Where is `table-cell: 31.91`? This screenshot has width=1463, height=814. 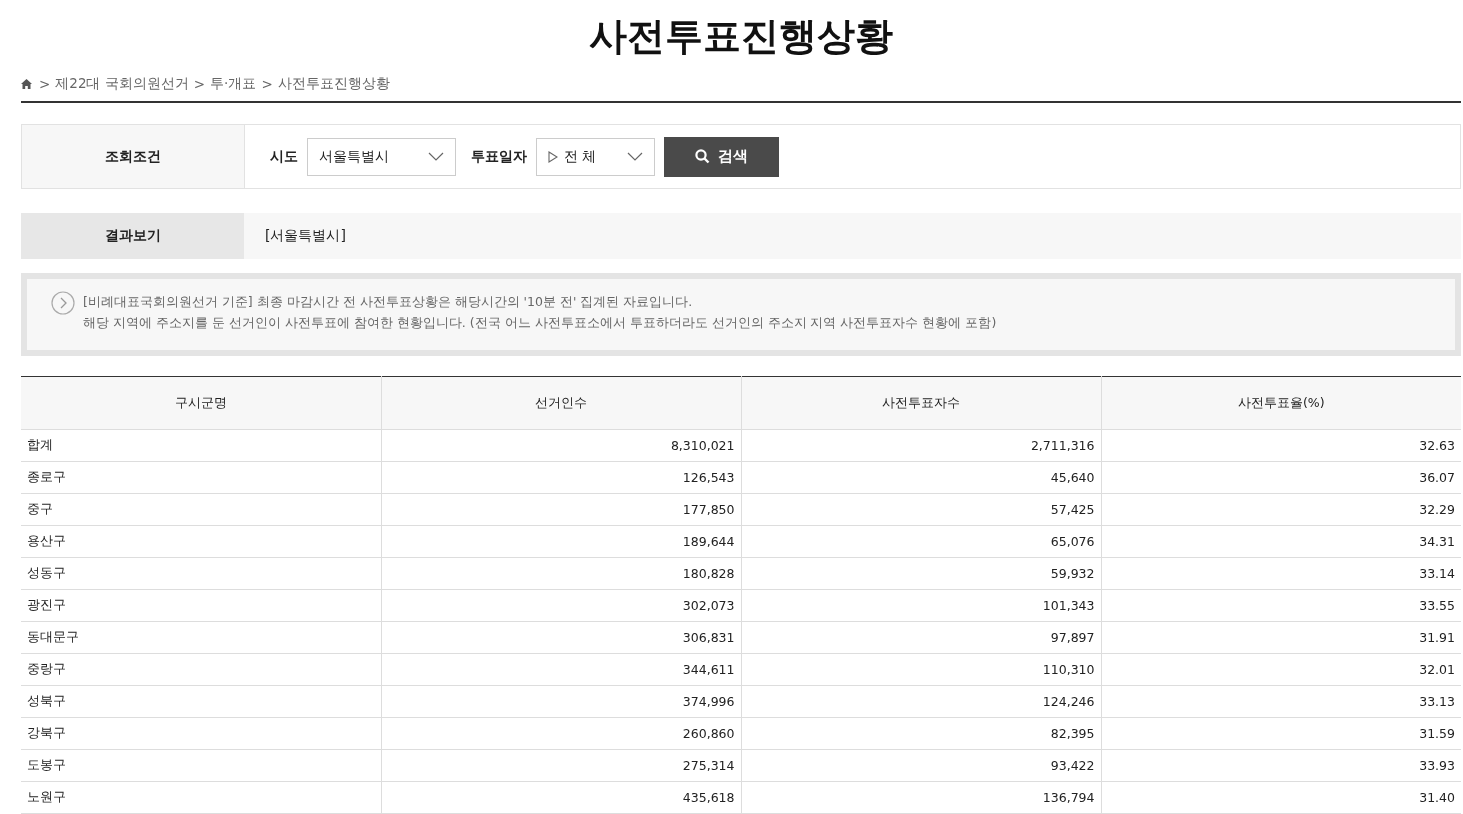
table-cell: 31.91 is located at coordinates (1281, 637).